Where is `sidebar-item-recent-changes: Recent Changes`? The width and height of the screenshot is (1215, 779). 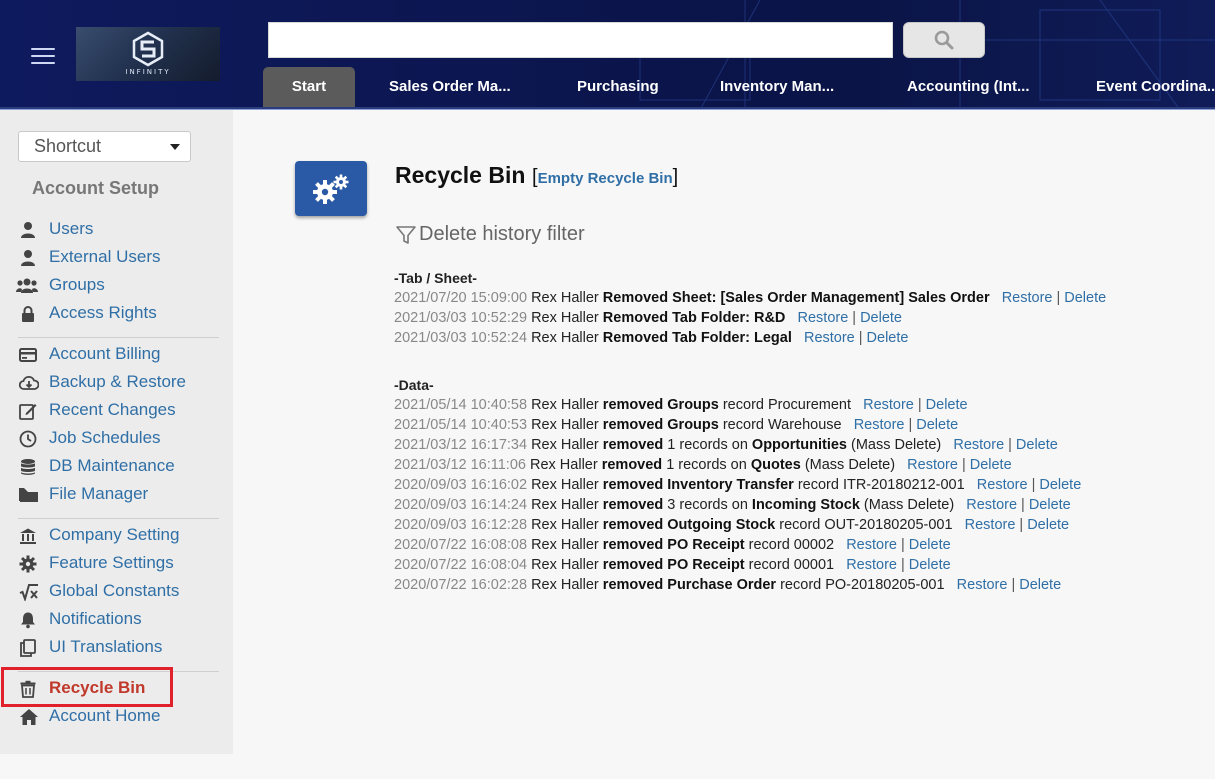 sidebar-item-recent-changes: Recent Changes is located at coordinates (116, 411).